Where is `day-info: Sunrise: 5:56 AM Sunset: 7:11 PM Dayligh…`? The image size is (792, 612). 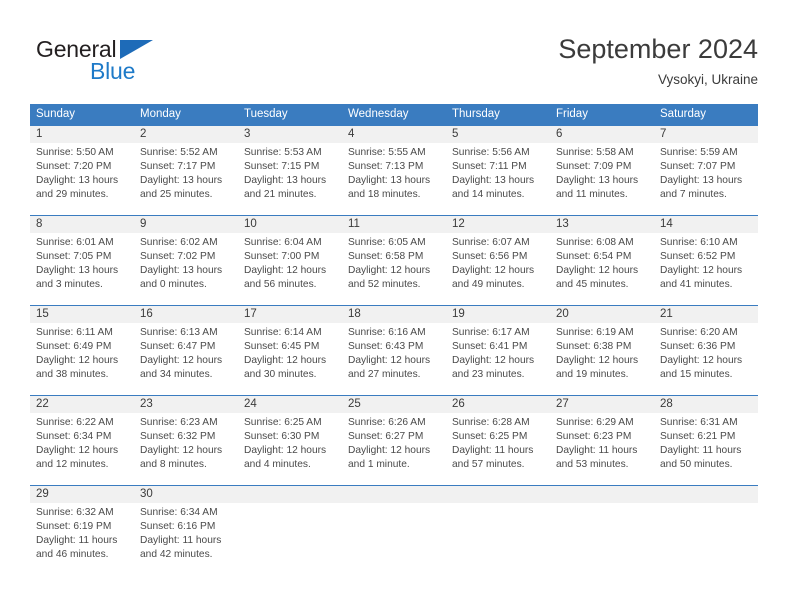 day-info: Sunrise: 5:56 AM Sunset: 7:11 PM Dayligh… is located at coordinates (498, 172).